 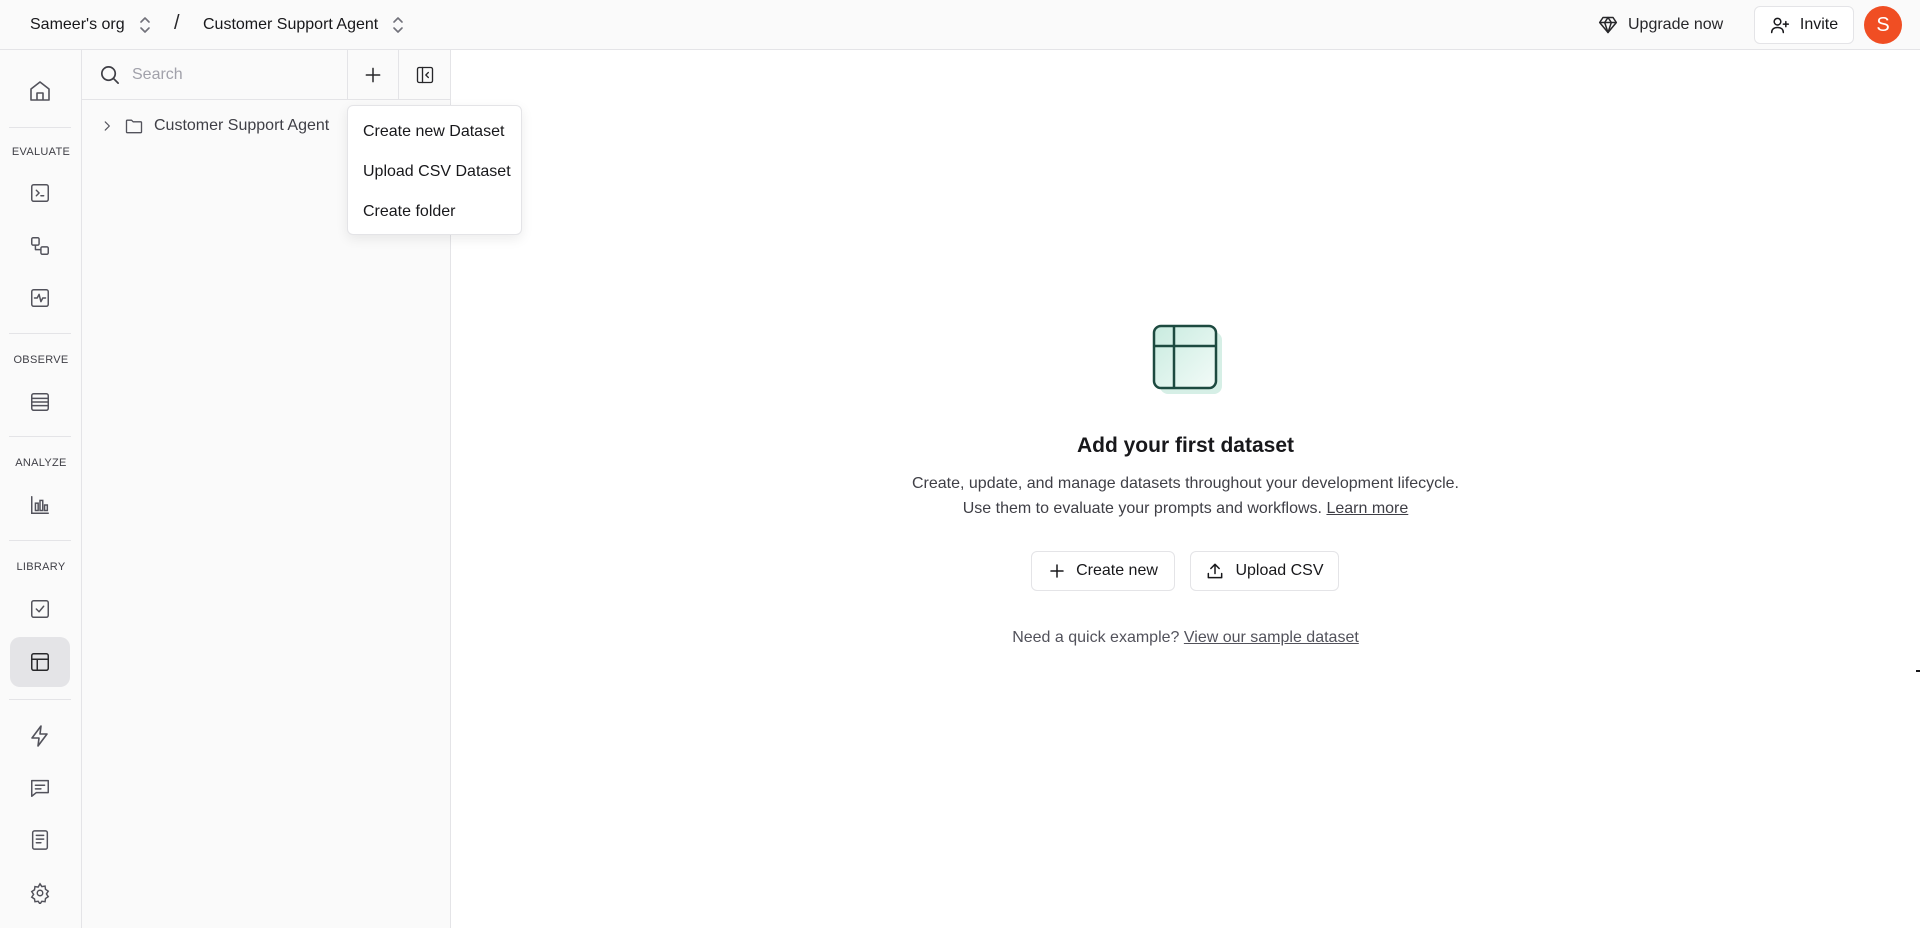 What do you see at coordinates (1676, 24) in the screenshot?
I see `upgrade-label: Upgrade now` at bounding box center [1676, 24].